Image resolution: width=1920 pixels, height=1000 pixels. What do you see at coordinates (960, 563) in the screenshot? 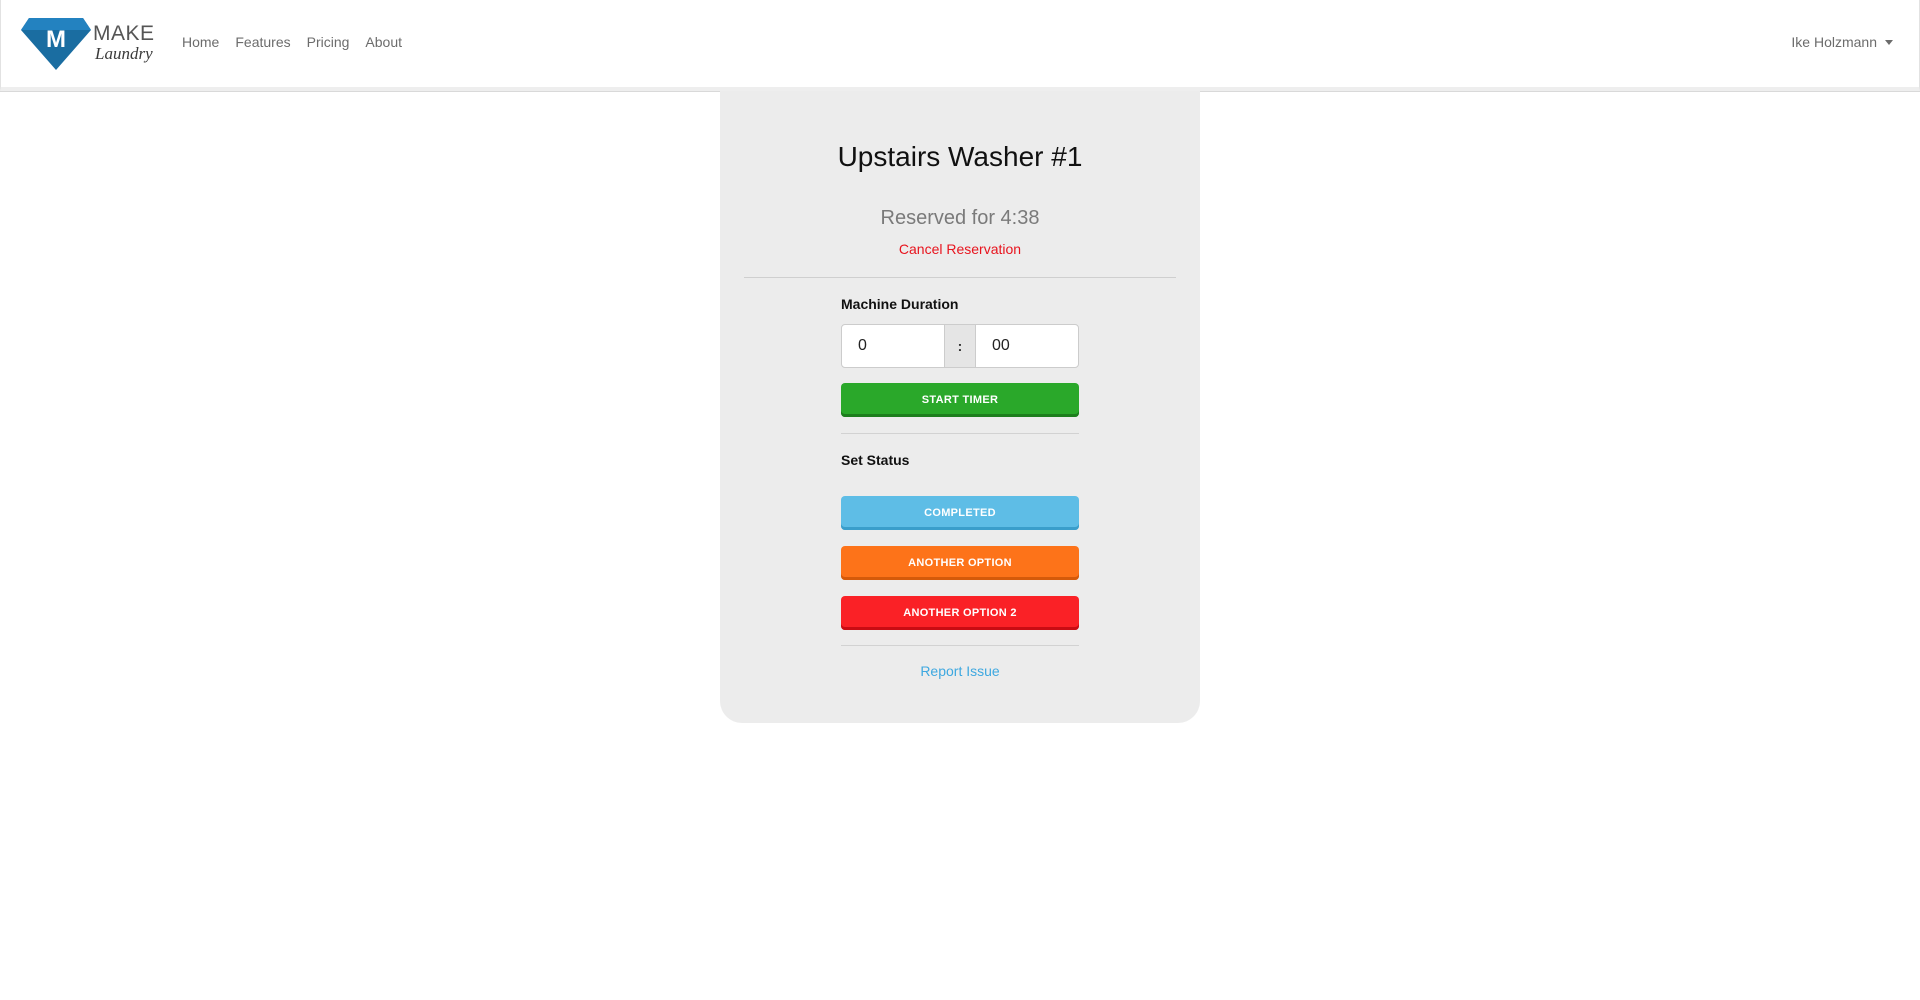
I see `status-another-option-button: ANOTHER OPTION` at bounding box center [960, 563].